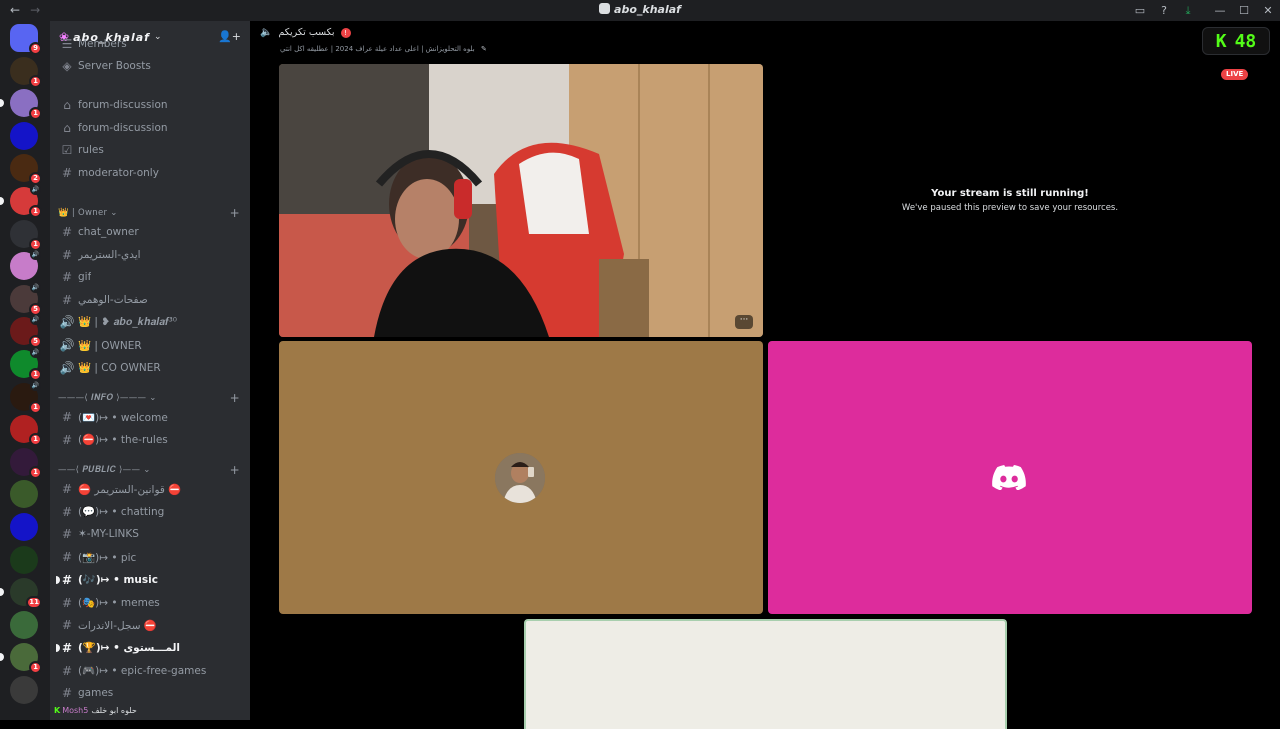 The image size is (1280, 729). What do you see at coordinates (108, 232) in the screenshot?
I see `channel-label: chat_owner` at bounding box center [108, 232].